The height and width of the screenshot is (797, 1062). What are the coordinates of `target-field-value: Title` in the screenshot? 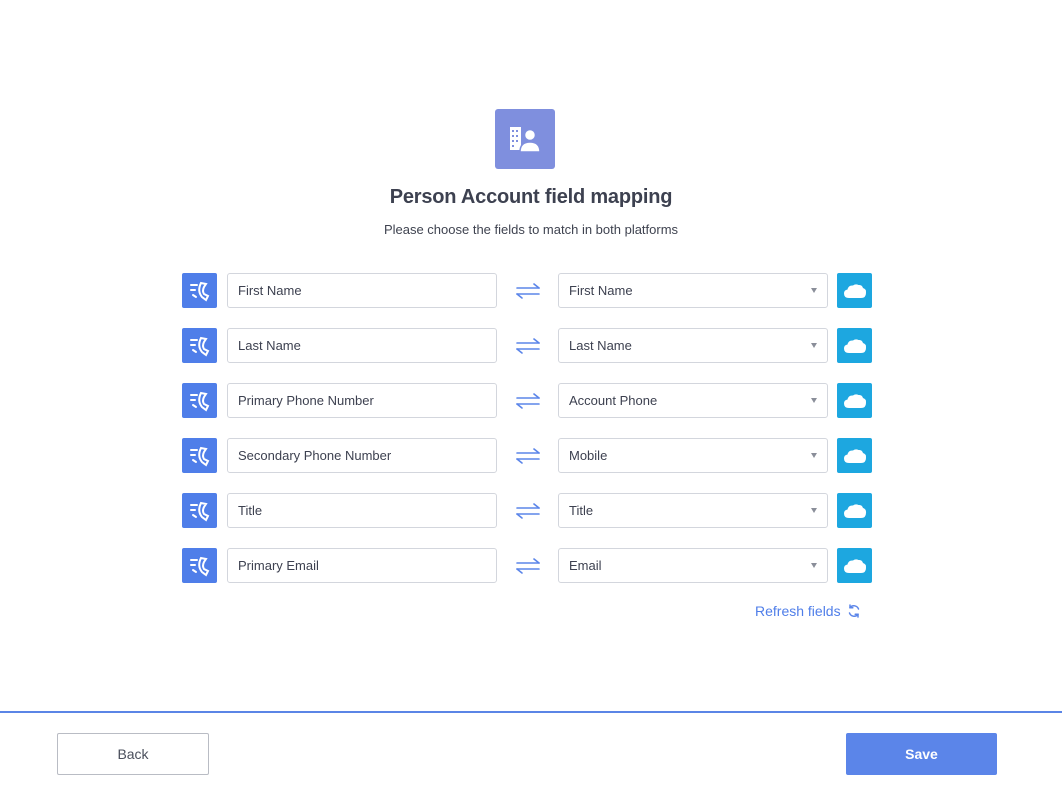 It's located at (581, 510).